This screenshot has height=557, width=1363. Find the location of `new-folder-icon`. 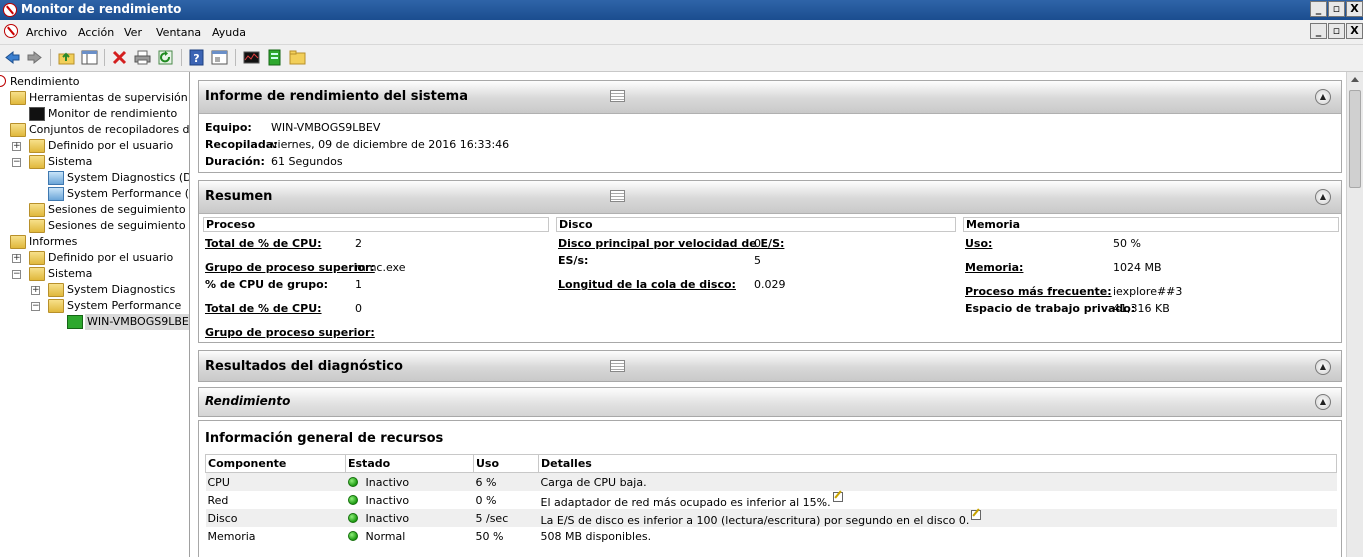

new-folder-icon is located at coordinates (297, 57).